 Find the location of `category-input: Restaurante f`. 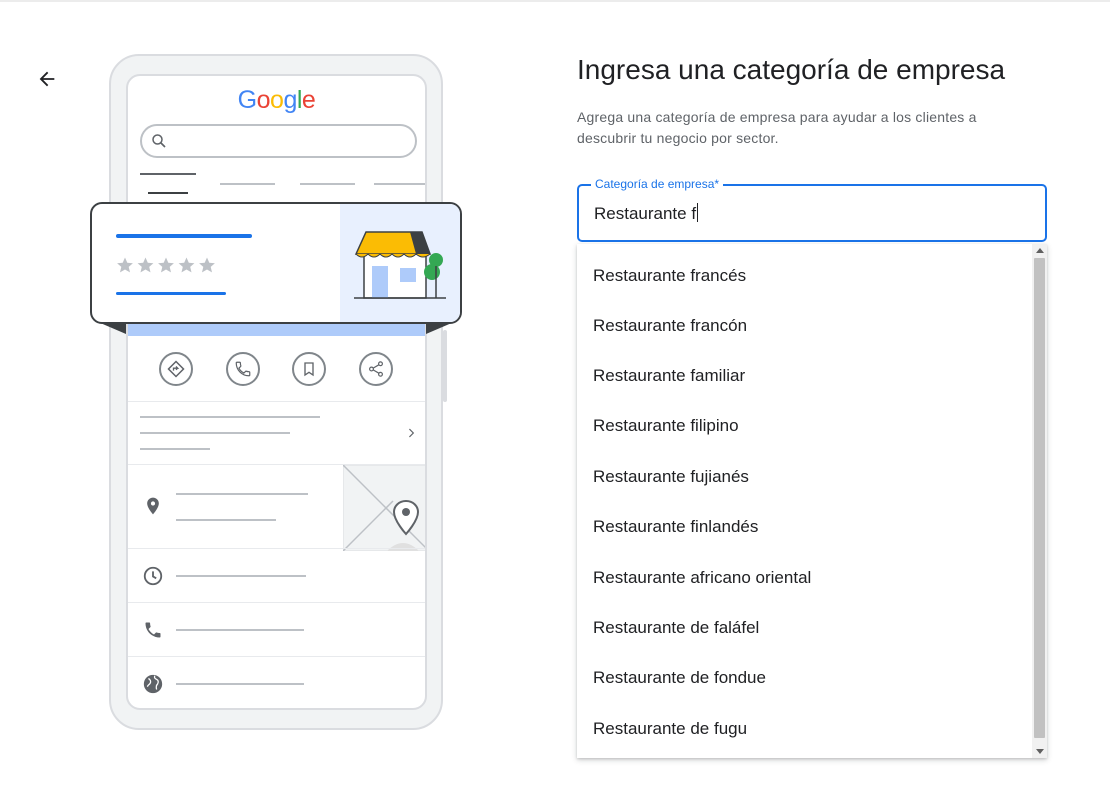

category-input: Restaurante f is located at coordinates (646, 213).